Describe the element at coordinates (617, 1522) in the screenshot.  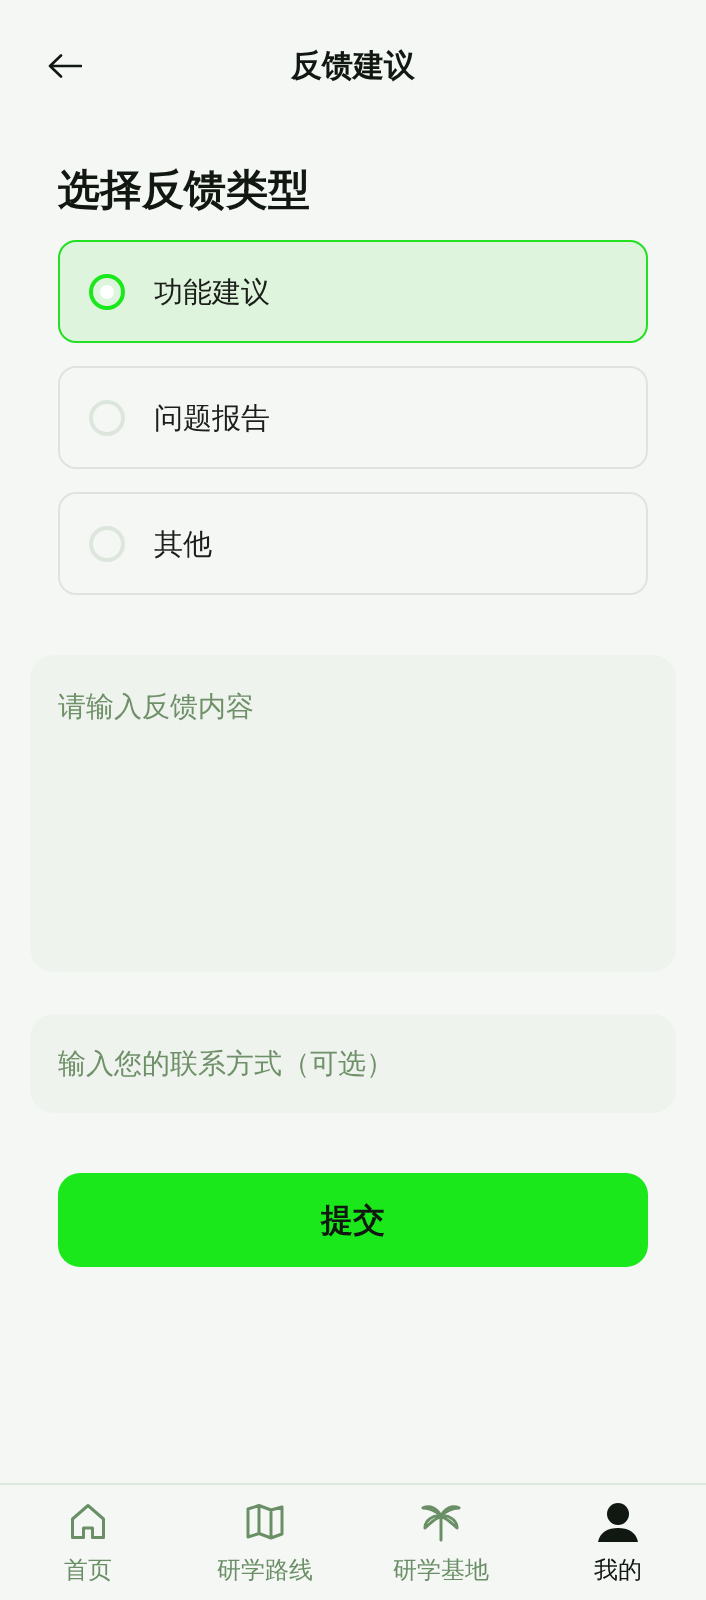
I see `person-icon` at that location.